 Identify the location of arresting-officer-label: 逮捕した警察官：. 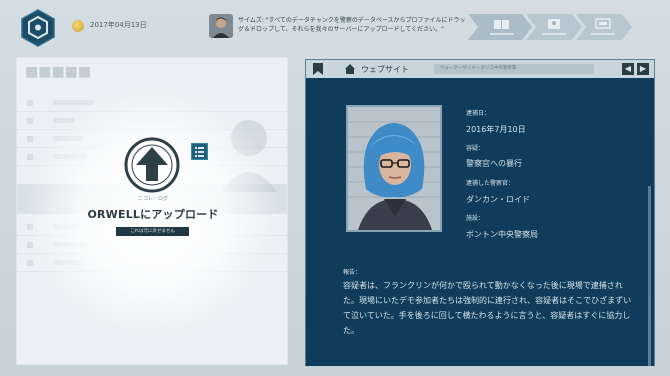
(490, 183).